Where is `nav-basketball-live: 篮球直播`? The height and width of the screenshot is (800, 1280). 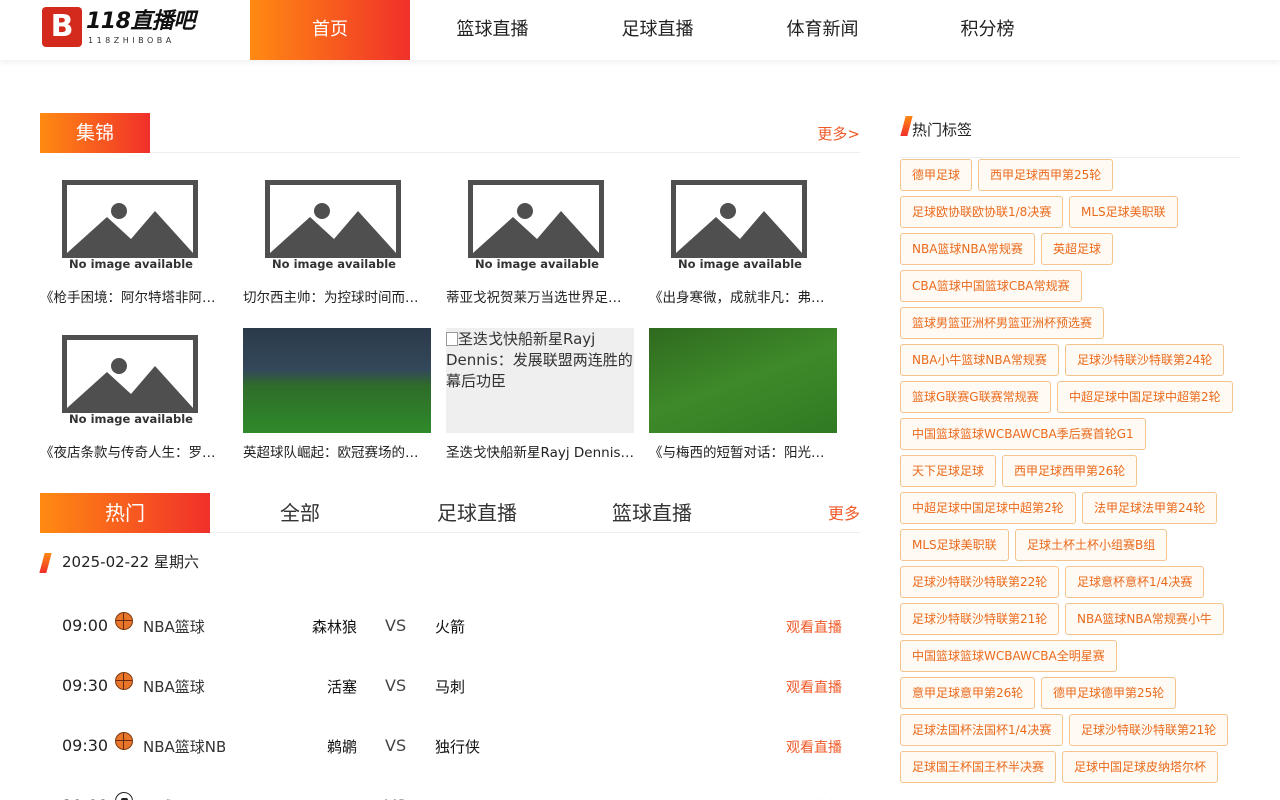 nav-basketball-live: 篮球直播 is located at coordinates (492, 30).